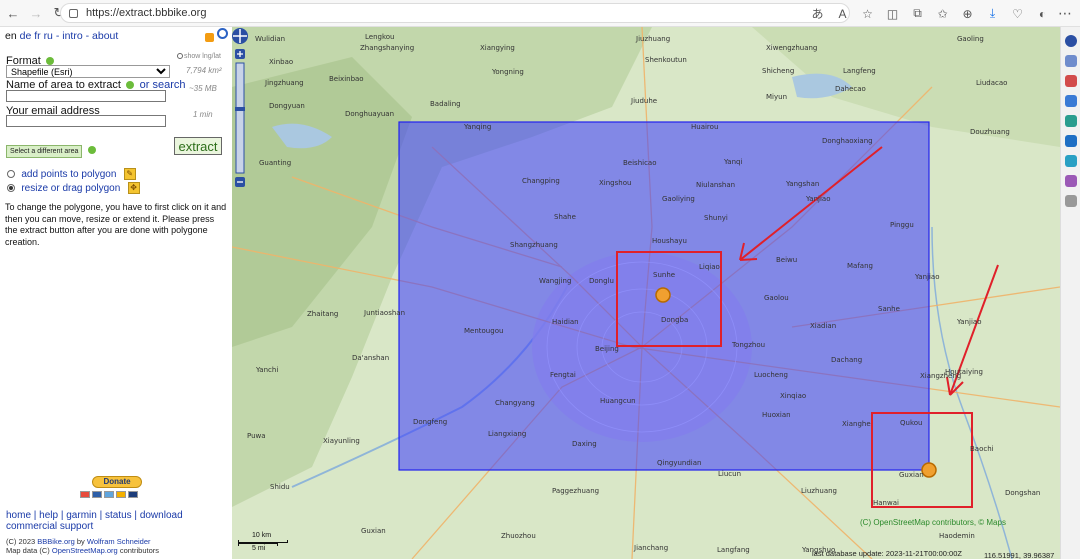  I want to click on map-place-label: Changping, so click(541, 181).